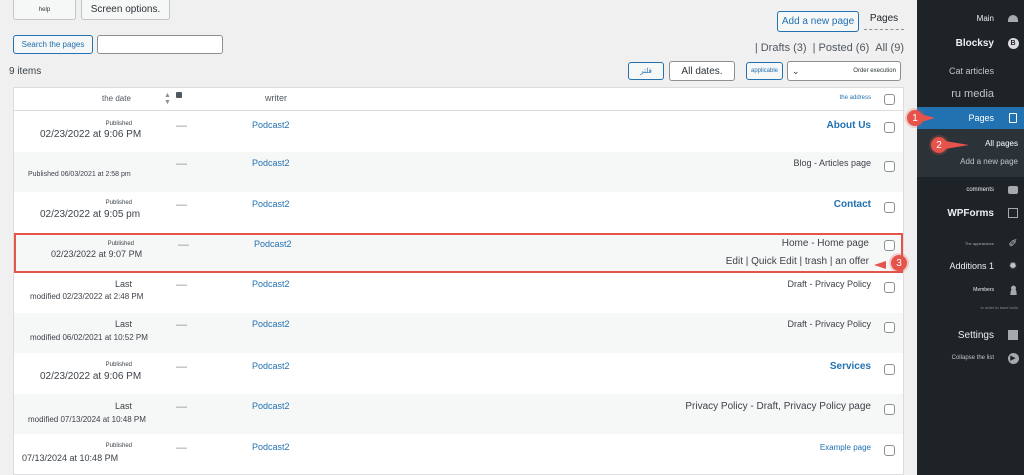 Image resolution: width=1024 pixels, height=475 pixels. What do you see at coordinates (1013, 290) in the screenshot?
I see `user-icon` at bounding box center [1013, 290].